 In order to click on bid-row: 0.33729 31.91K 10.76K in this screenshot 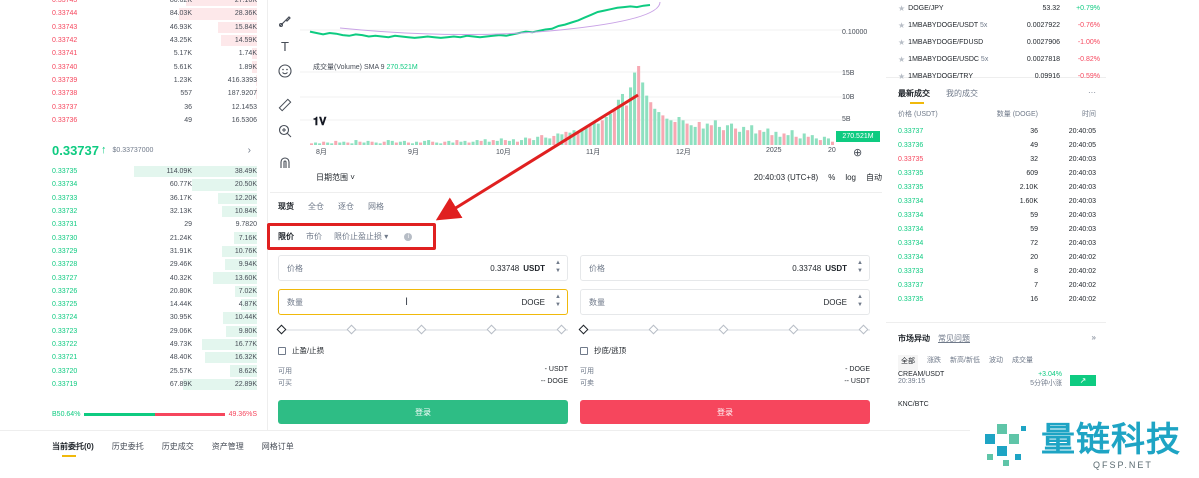, I will do `click(133, 251)`.